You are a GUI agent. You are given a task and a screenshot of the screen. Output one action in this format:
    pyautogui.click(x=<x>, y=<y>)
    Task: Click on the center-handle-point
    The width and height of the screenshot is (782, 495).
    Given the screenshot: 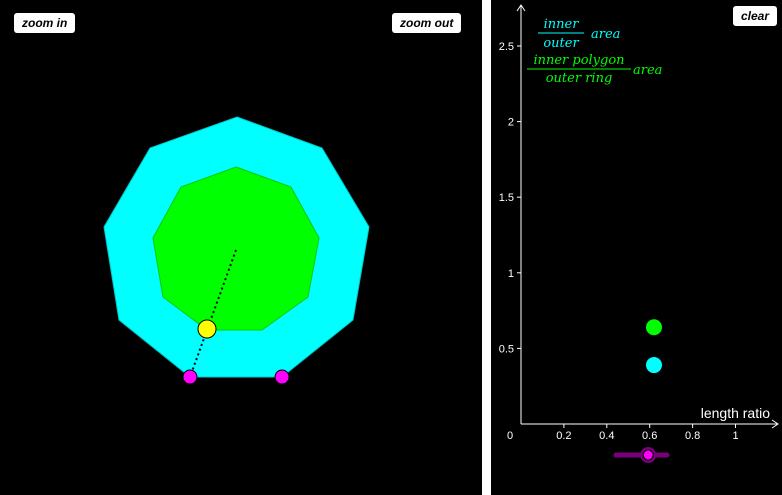 What is the action you would take?
    pyautogui.click(x=207, y=329)
    